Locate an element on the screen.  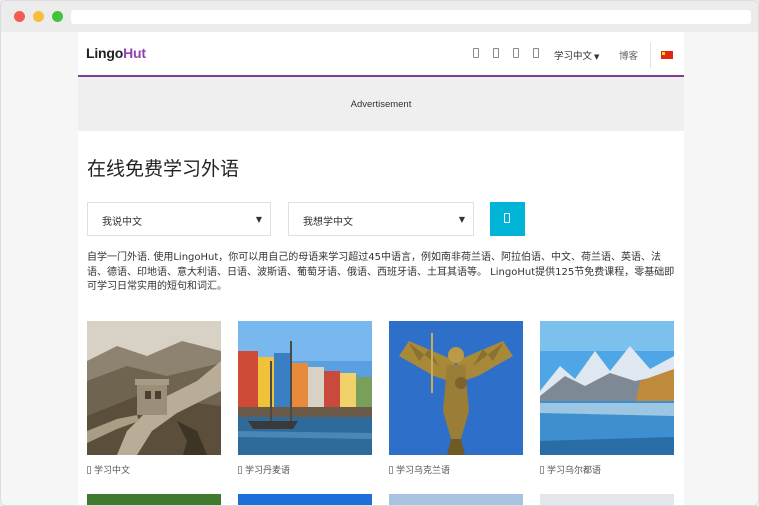
go-button is located at coordinates (507, 219).